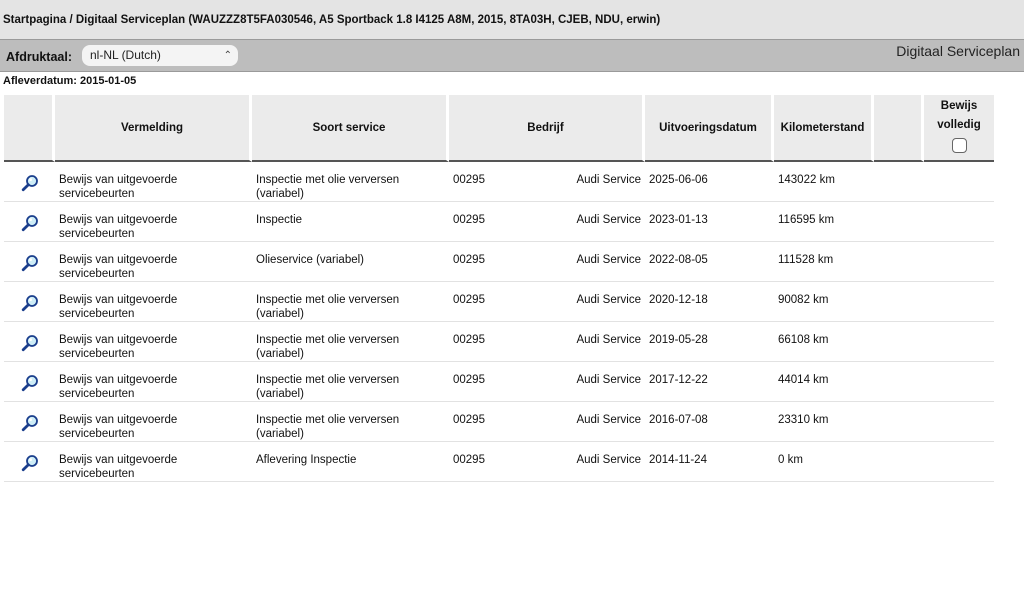  What do you see at coordinates (824, 342) in the screenshot?
I see `cell-kilometerstand: 66108 km` at bounding box center [824, 342].